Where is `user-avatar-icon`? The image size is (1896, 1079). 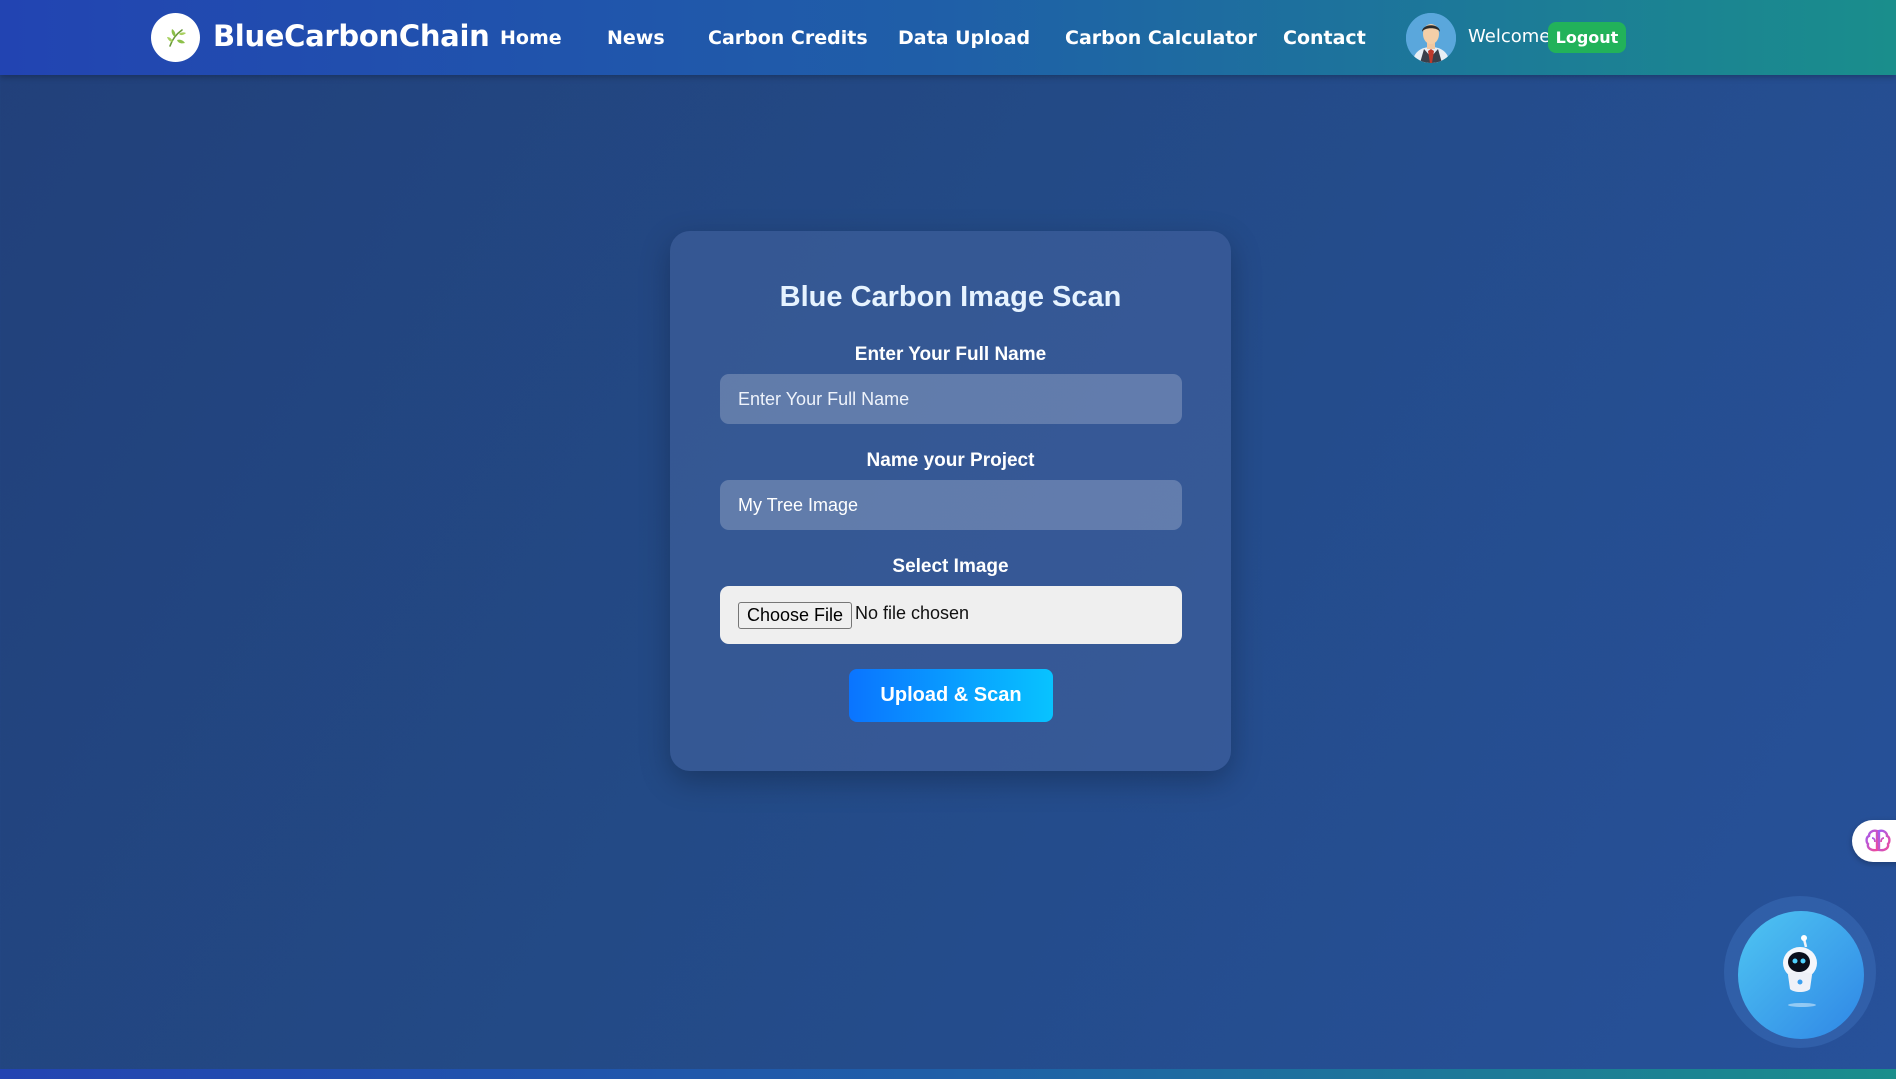
user-avatar-icon is located at coordinates (1431, 38).